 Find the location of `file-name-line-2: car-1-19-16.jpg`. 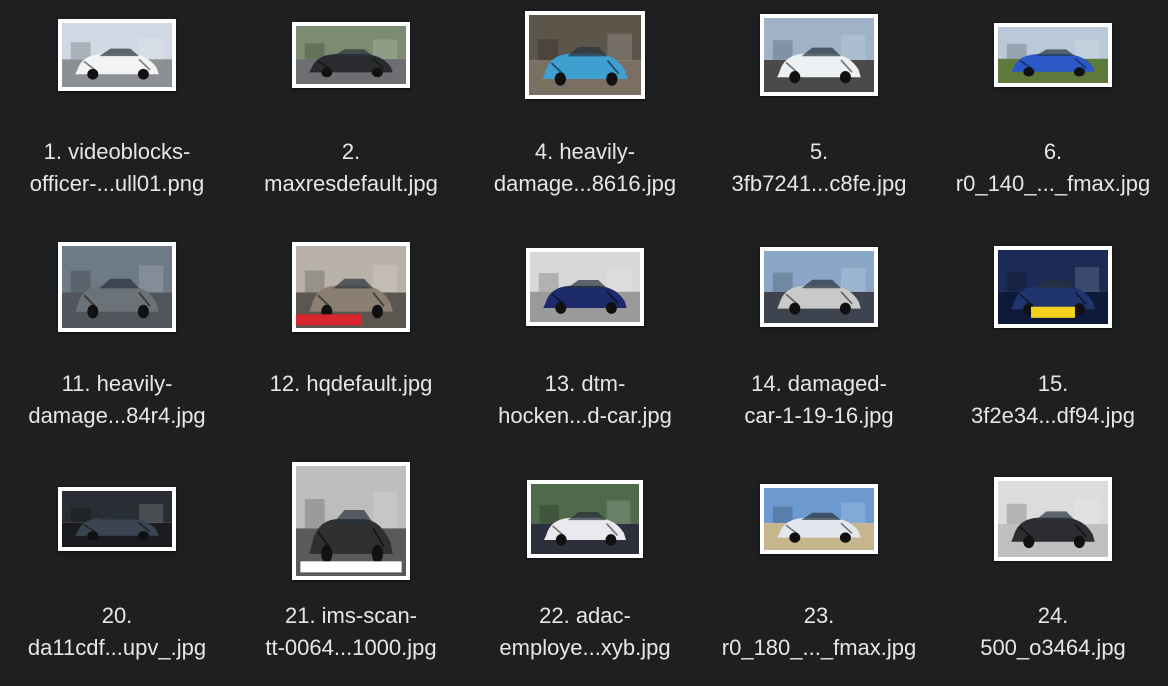

file-name-line-2: car-1-19-16.jpg is located at coordinates (819, 415).